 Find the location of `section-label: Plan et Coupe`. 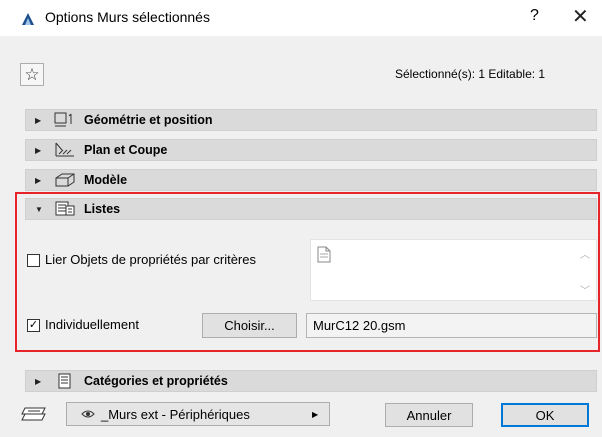

section-label: Plan et Coupe is located at coordinates (126, 150).